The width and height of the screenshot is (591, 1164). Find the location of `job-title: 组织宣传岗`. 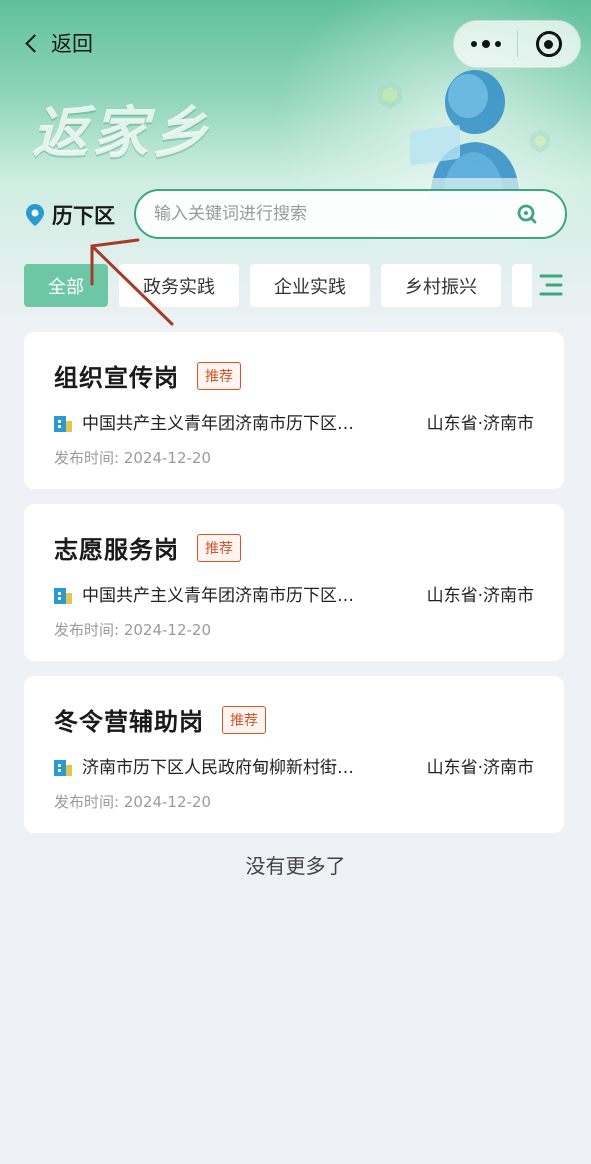

job-title: 组织宣传岗 is located at coordinates (116, 378).